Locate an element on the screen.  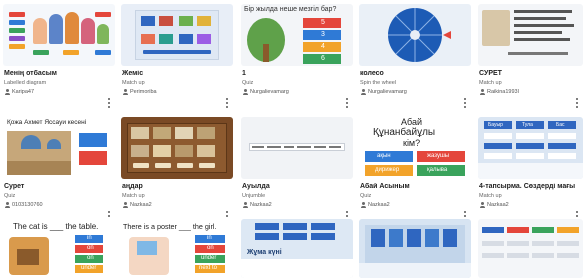
activity-thumbnail: Бір жылда неше мезгіл бар? 5 3 4 6 is located at coordinates (297, 35).